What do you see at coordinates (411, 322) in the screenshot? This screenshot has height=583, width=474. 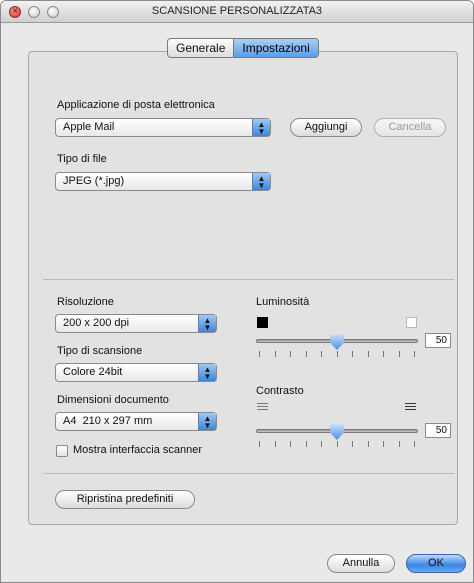 I see `light-swatch-icon` at bounding box center [411, 322].